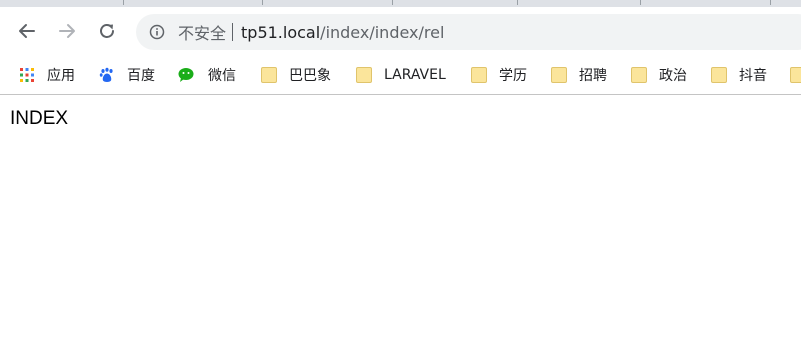 Image resolution: width=801 pixels, height=338 pixels. I want to click on forward-arrow-icon, so click(67, 31).